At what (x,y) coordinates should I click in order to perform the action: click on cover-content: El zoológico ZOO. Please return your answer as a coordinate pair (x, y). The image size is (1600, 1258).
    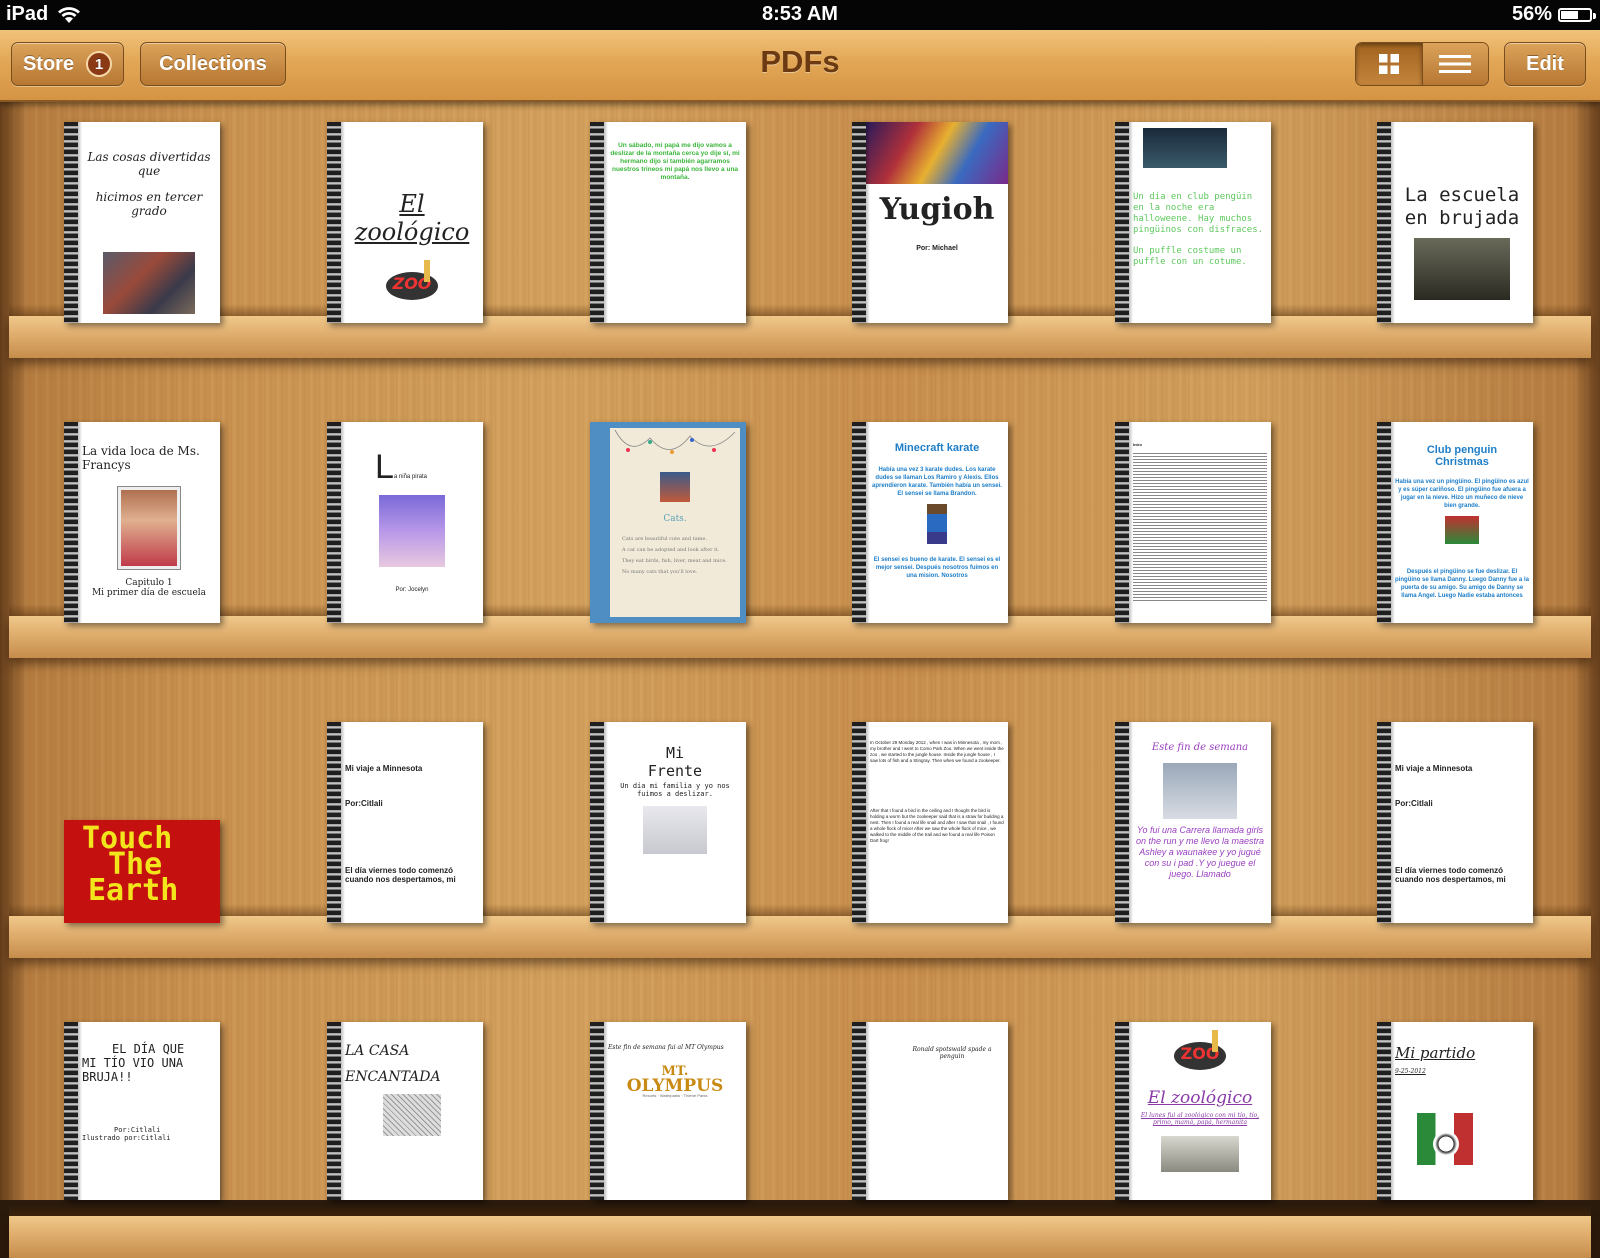
    Looking at the image, I should click on (412, 223).